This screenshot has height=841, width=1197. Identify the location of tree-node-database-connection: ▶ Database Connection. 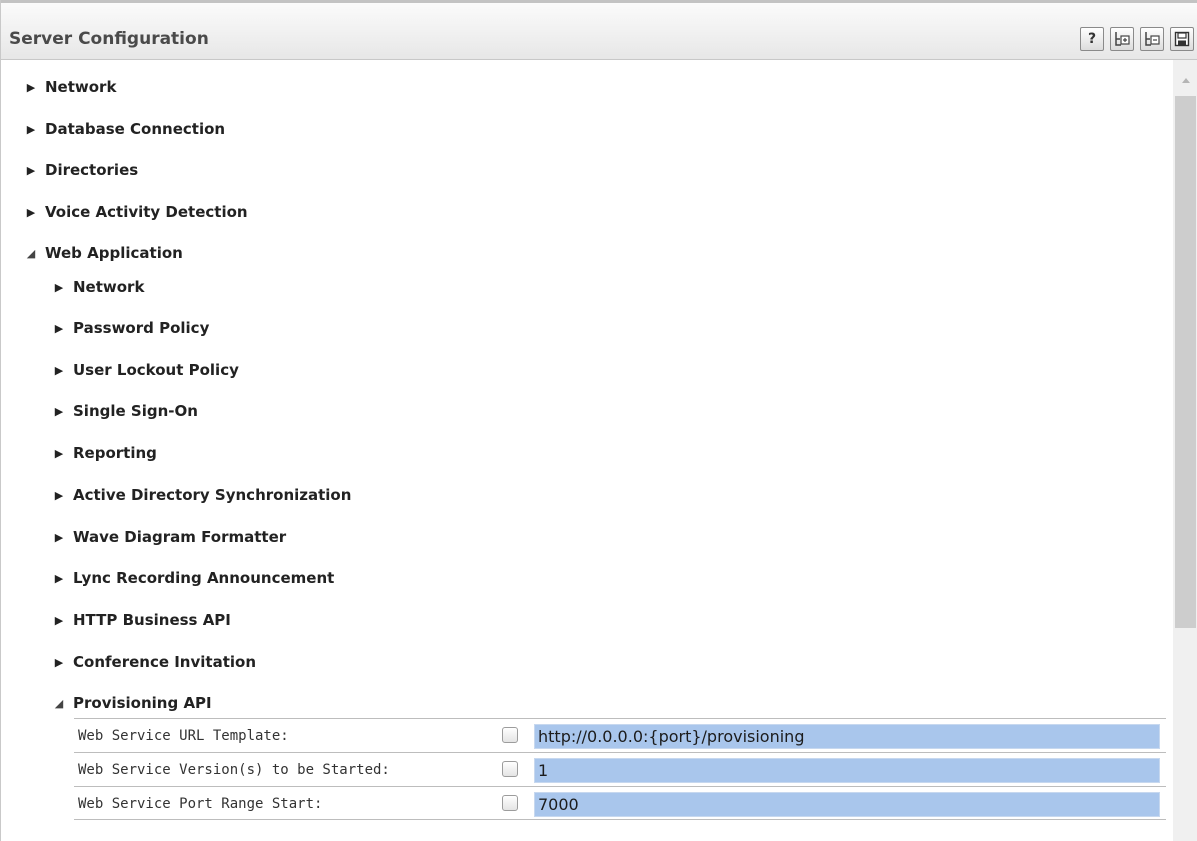
(124, 129).